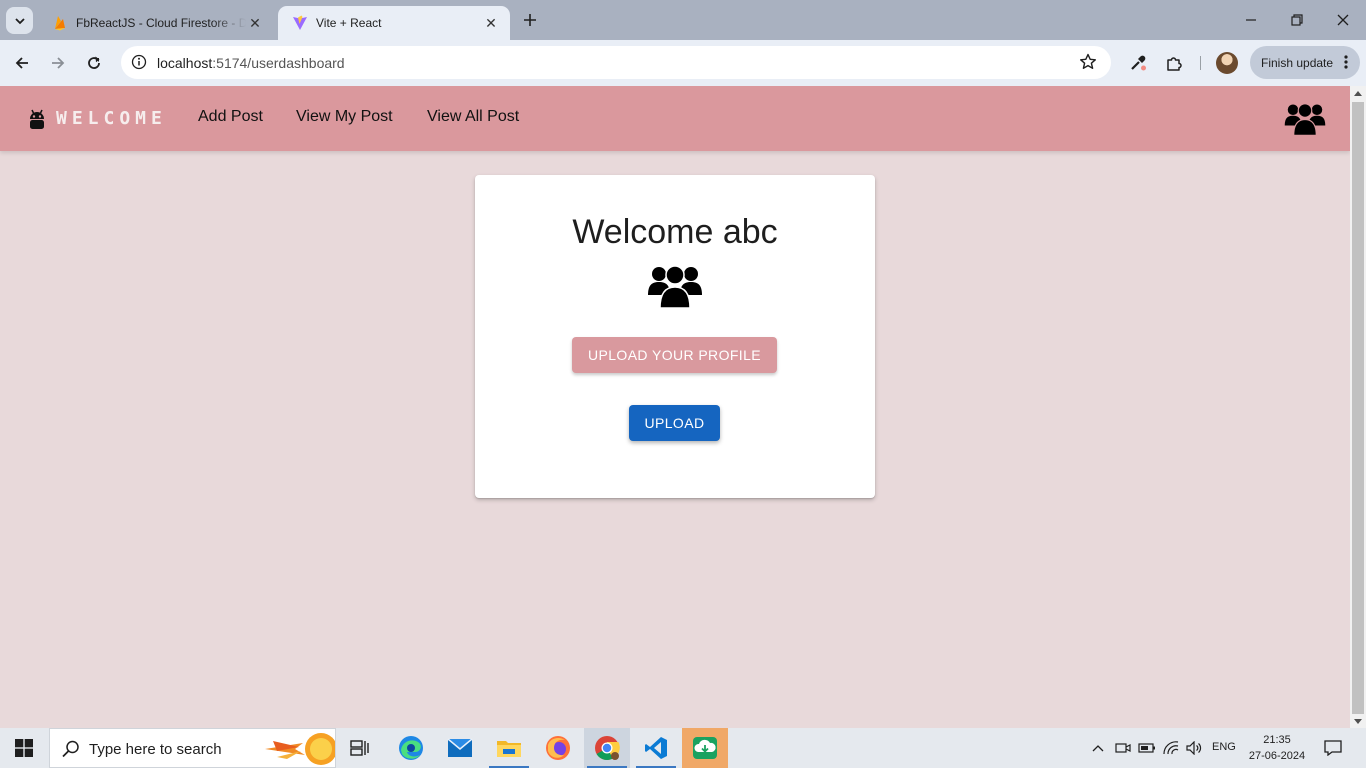 The width and height of the screenshot is (1366, 768). I want to click on tray-meet-now, so click(1123, 748).